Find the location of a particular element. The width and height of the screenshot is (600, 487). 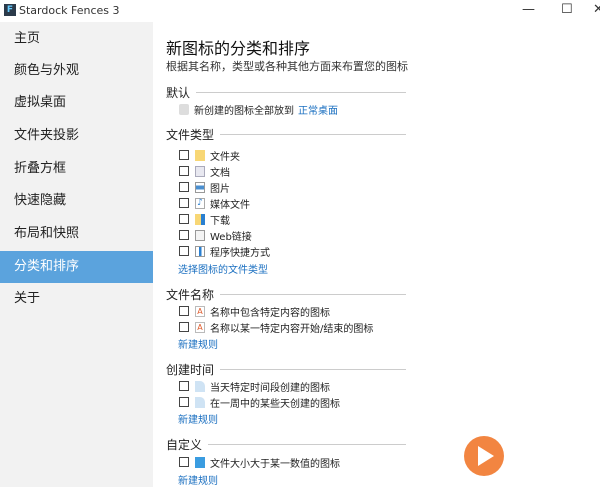

sidebar-item-virtual-desktop: 虚拟桌面 is located at coordinates (76, 103).